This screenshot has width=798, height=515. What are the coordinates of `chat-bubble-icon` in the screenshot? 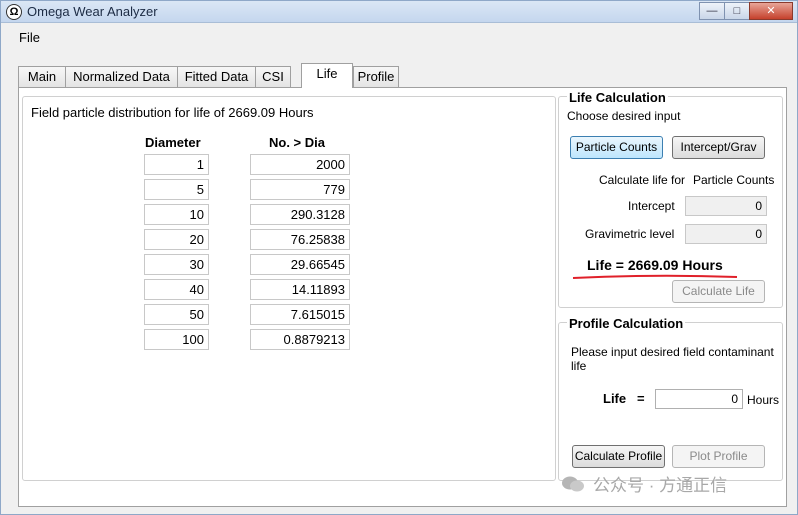 It's located at (573, 484).